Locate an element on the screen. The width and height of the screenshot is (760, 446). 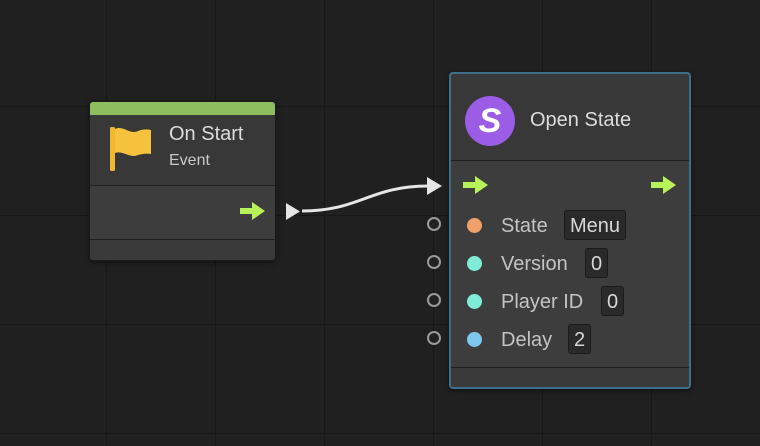
flow-input-arrow-icon is located at coordinates (476, 185).